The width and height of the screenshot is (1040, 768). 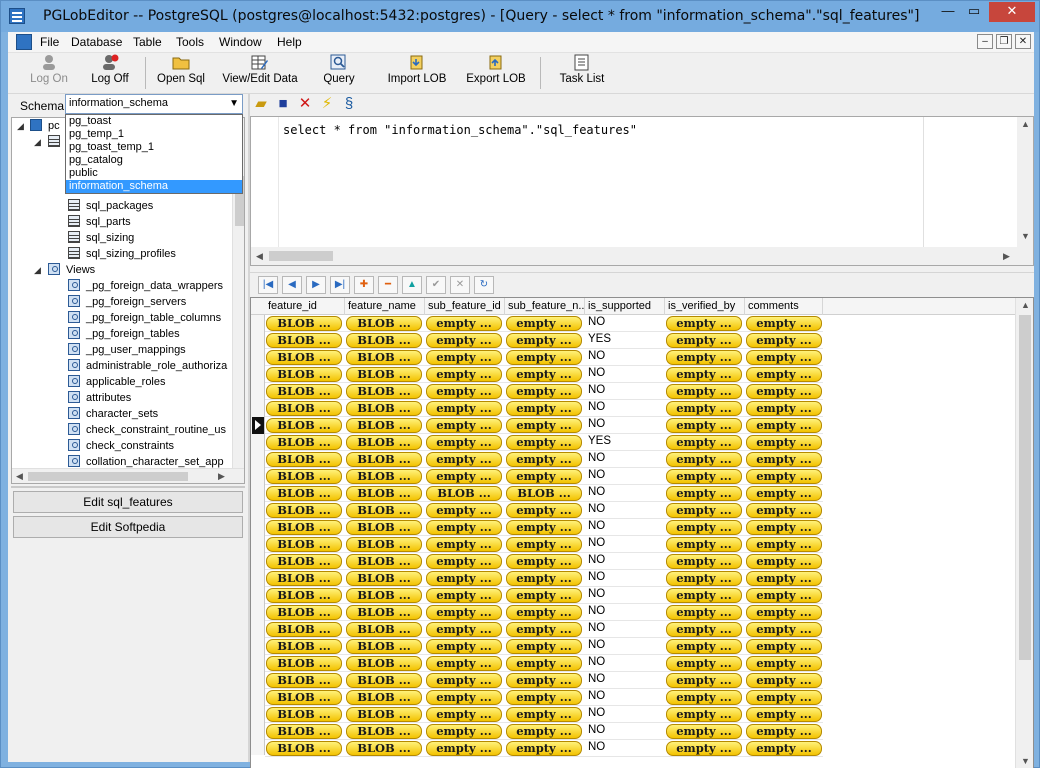 I want to click on scroll-right-icon: ▶, so click(x=1006, y=256).